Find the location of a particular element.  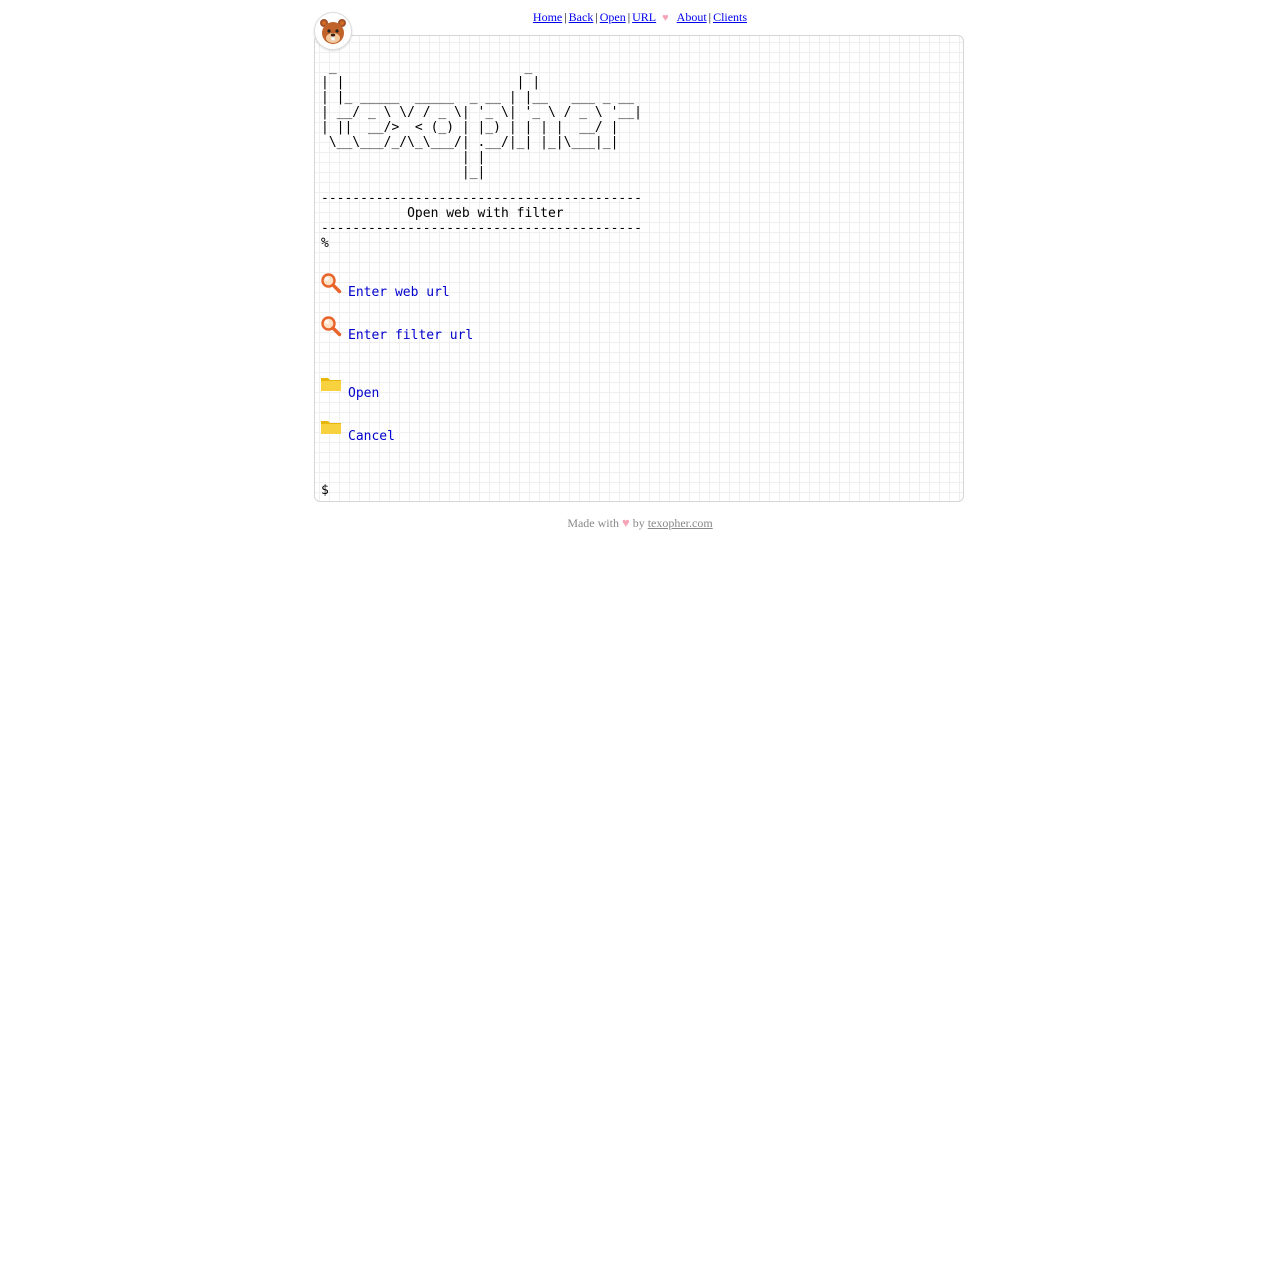

nav-open-link: Open is located at coordinates (613, 17).